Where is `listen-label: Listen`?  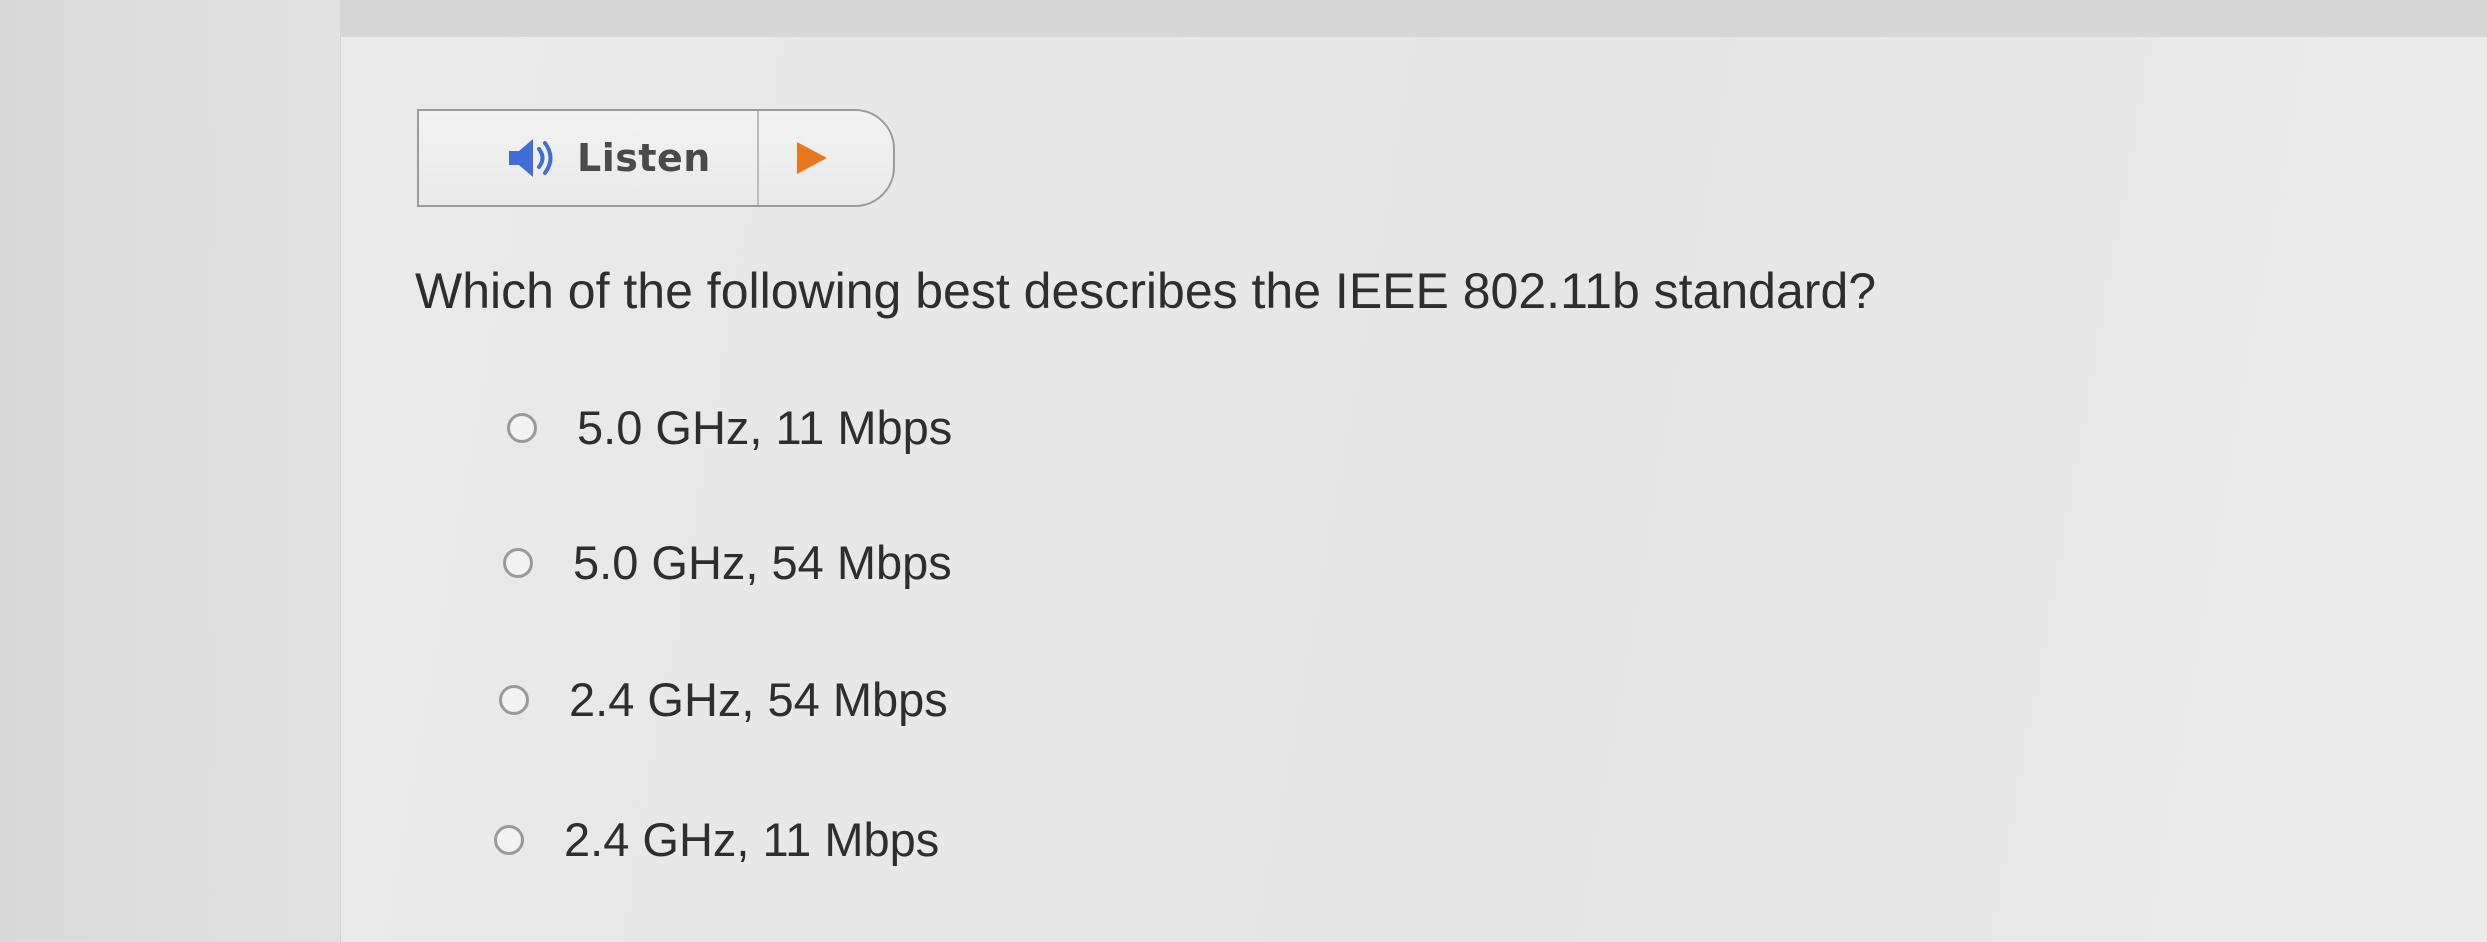
listen-label: Listen is located at coordinates (644, 158).